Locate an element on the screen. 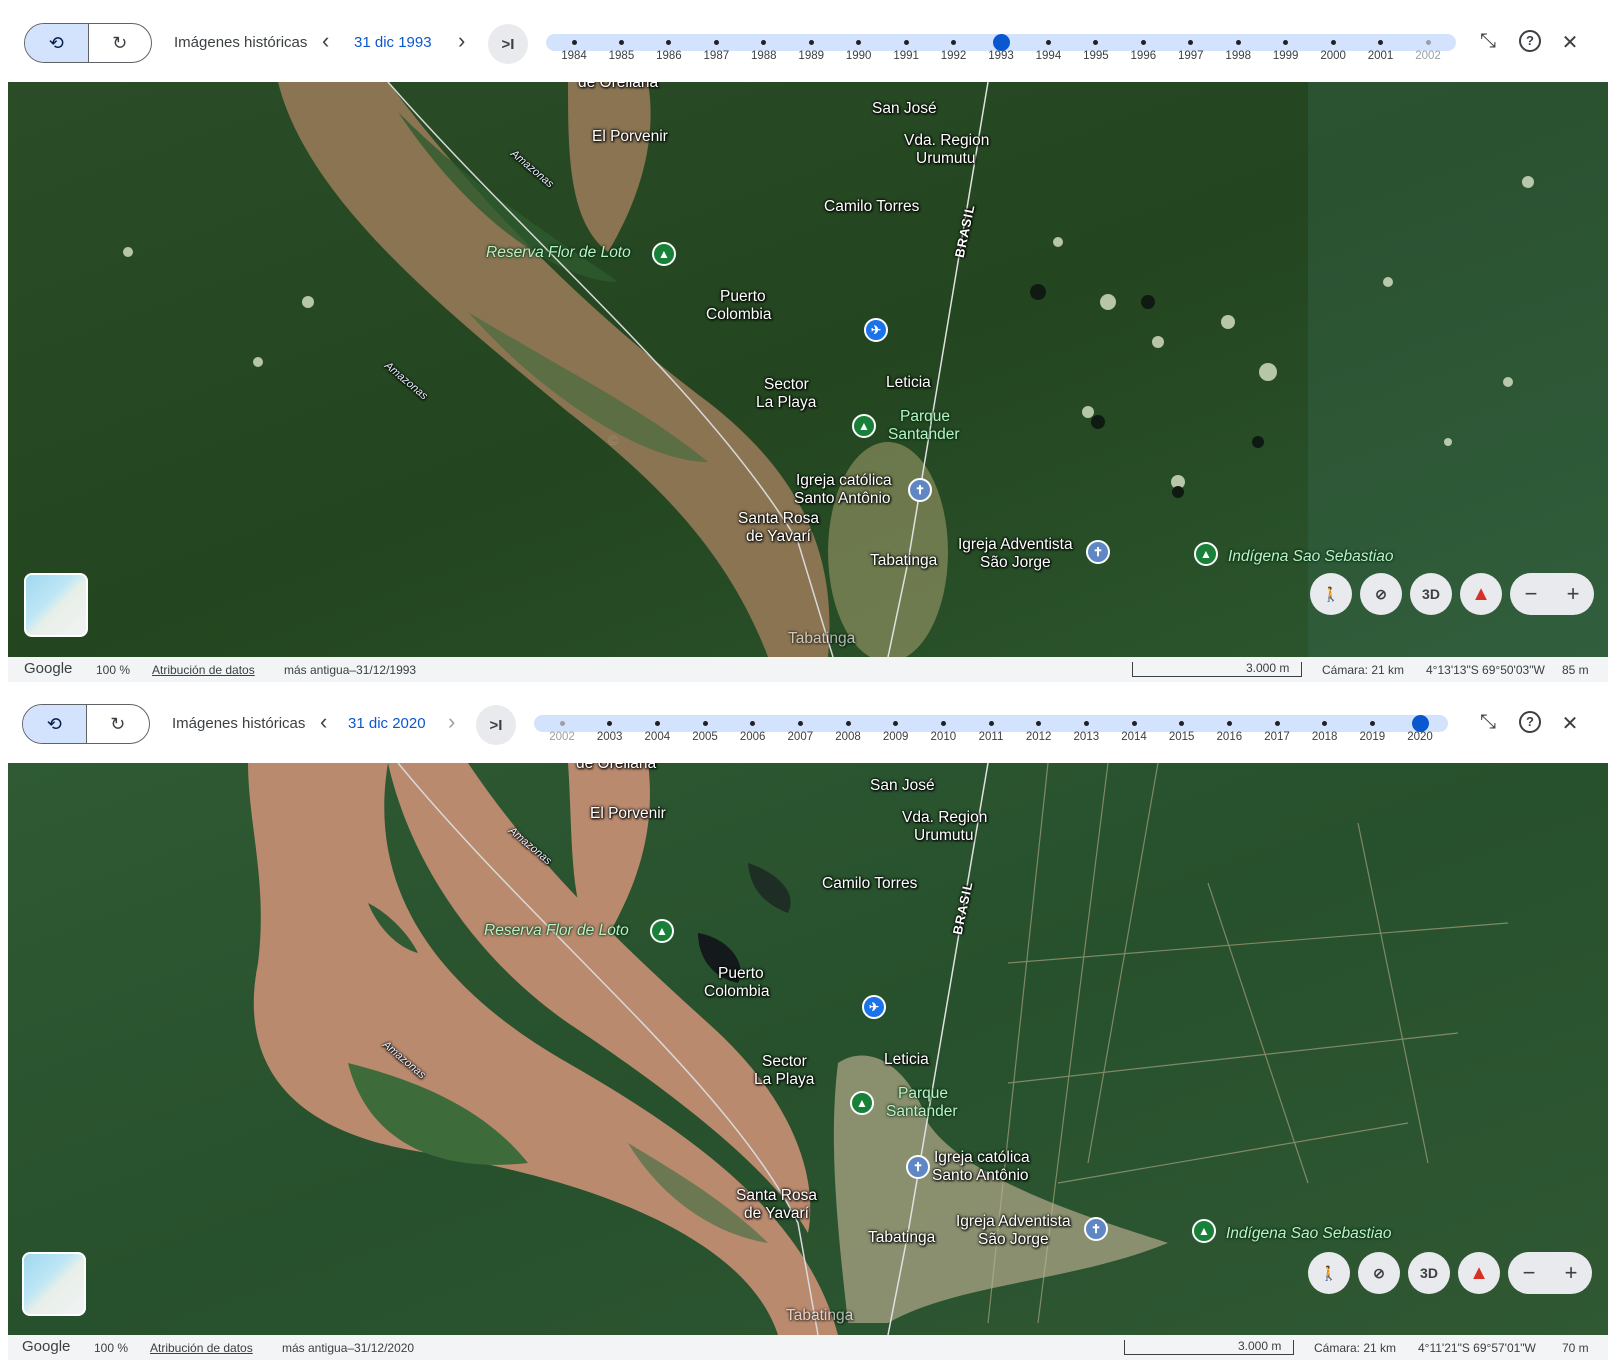 The width and height of the screenshot is (1616, 1366). map-label: Camilo Torres is located at coordinates (870, 883).